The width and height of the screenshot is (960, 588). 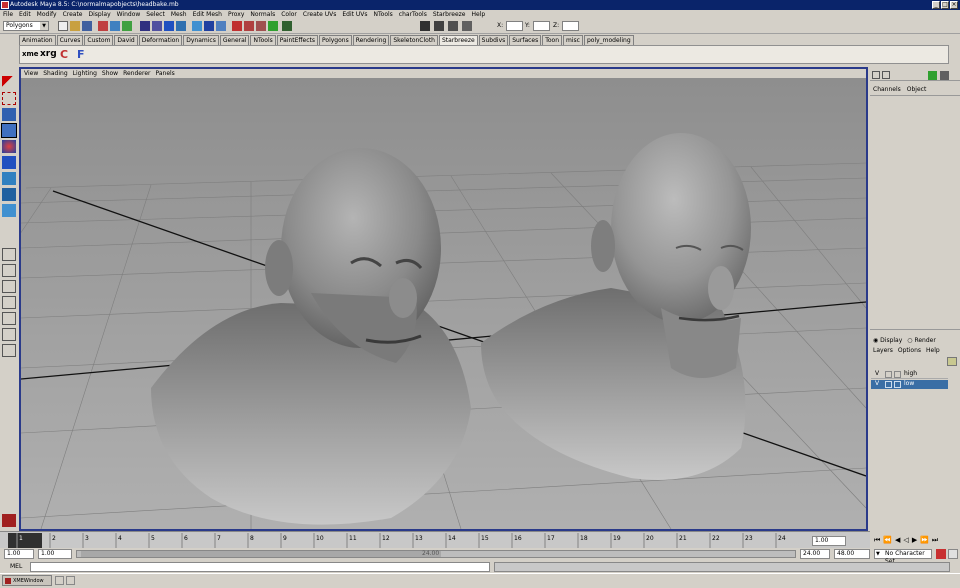 I want to click on layer-row: V low, so click(x=909, y=384).